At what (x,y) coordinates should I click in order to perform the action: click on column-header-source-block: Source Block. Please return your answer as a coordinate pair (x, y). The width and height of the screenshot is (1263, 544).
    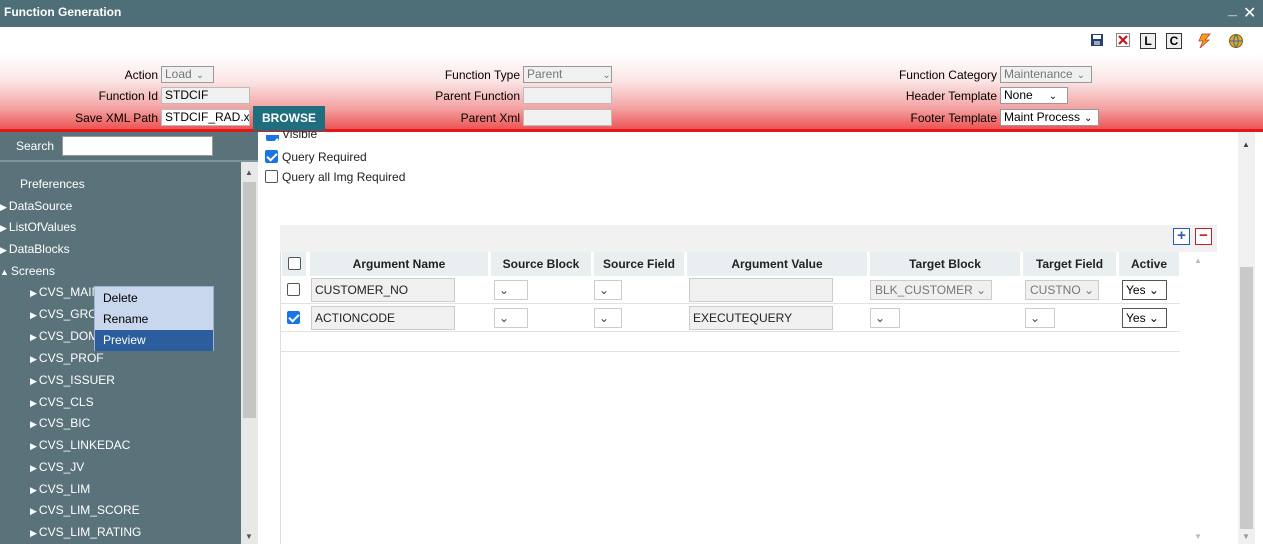
    Looking at the image, I should click on (541, 264).